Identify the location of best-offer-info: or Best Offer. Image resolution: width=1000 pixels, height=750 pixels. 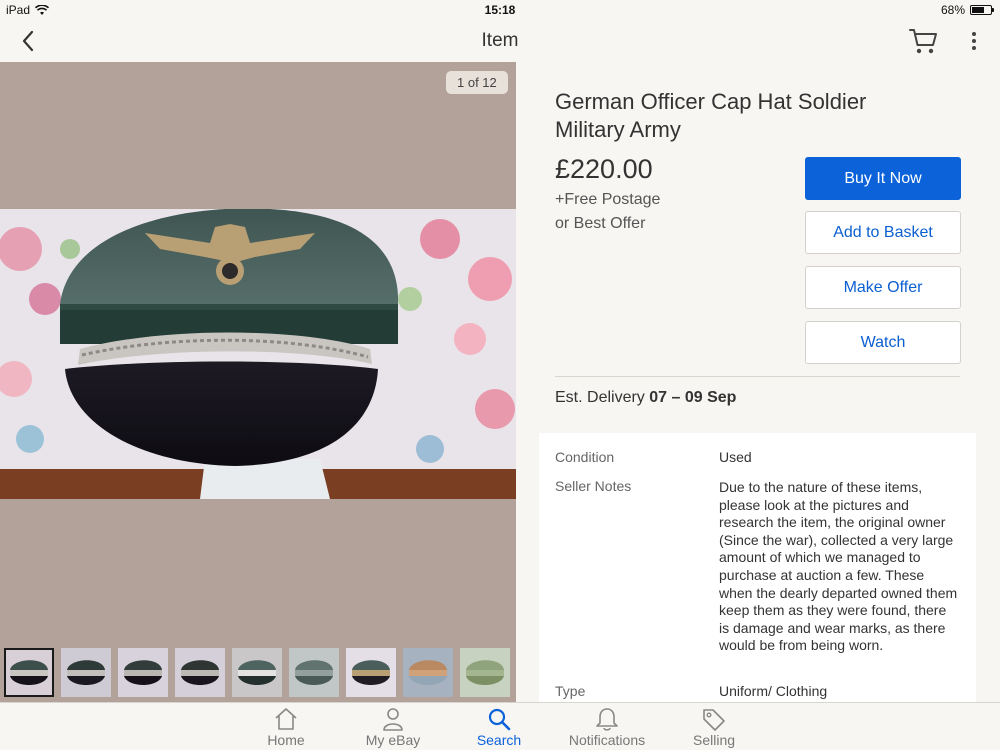
(600, 223).